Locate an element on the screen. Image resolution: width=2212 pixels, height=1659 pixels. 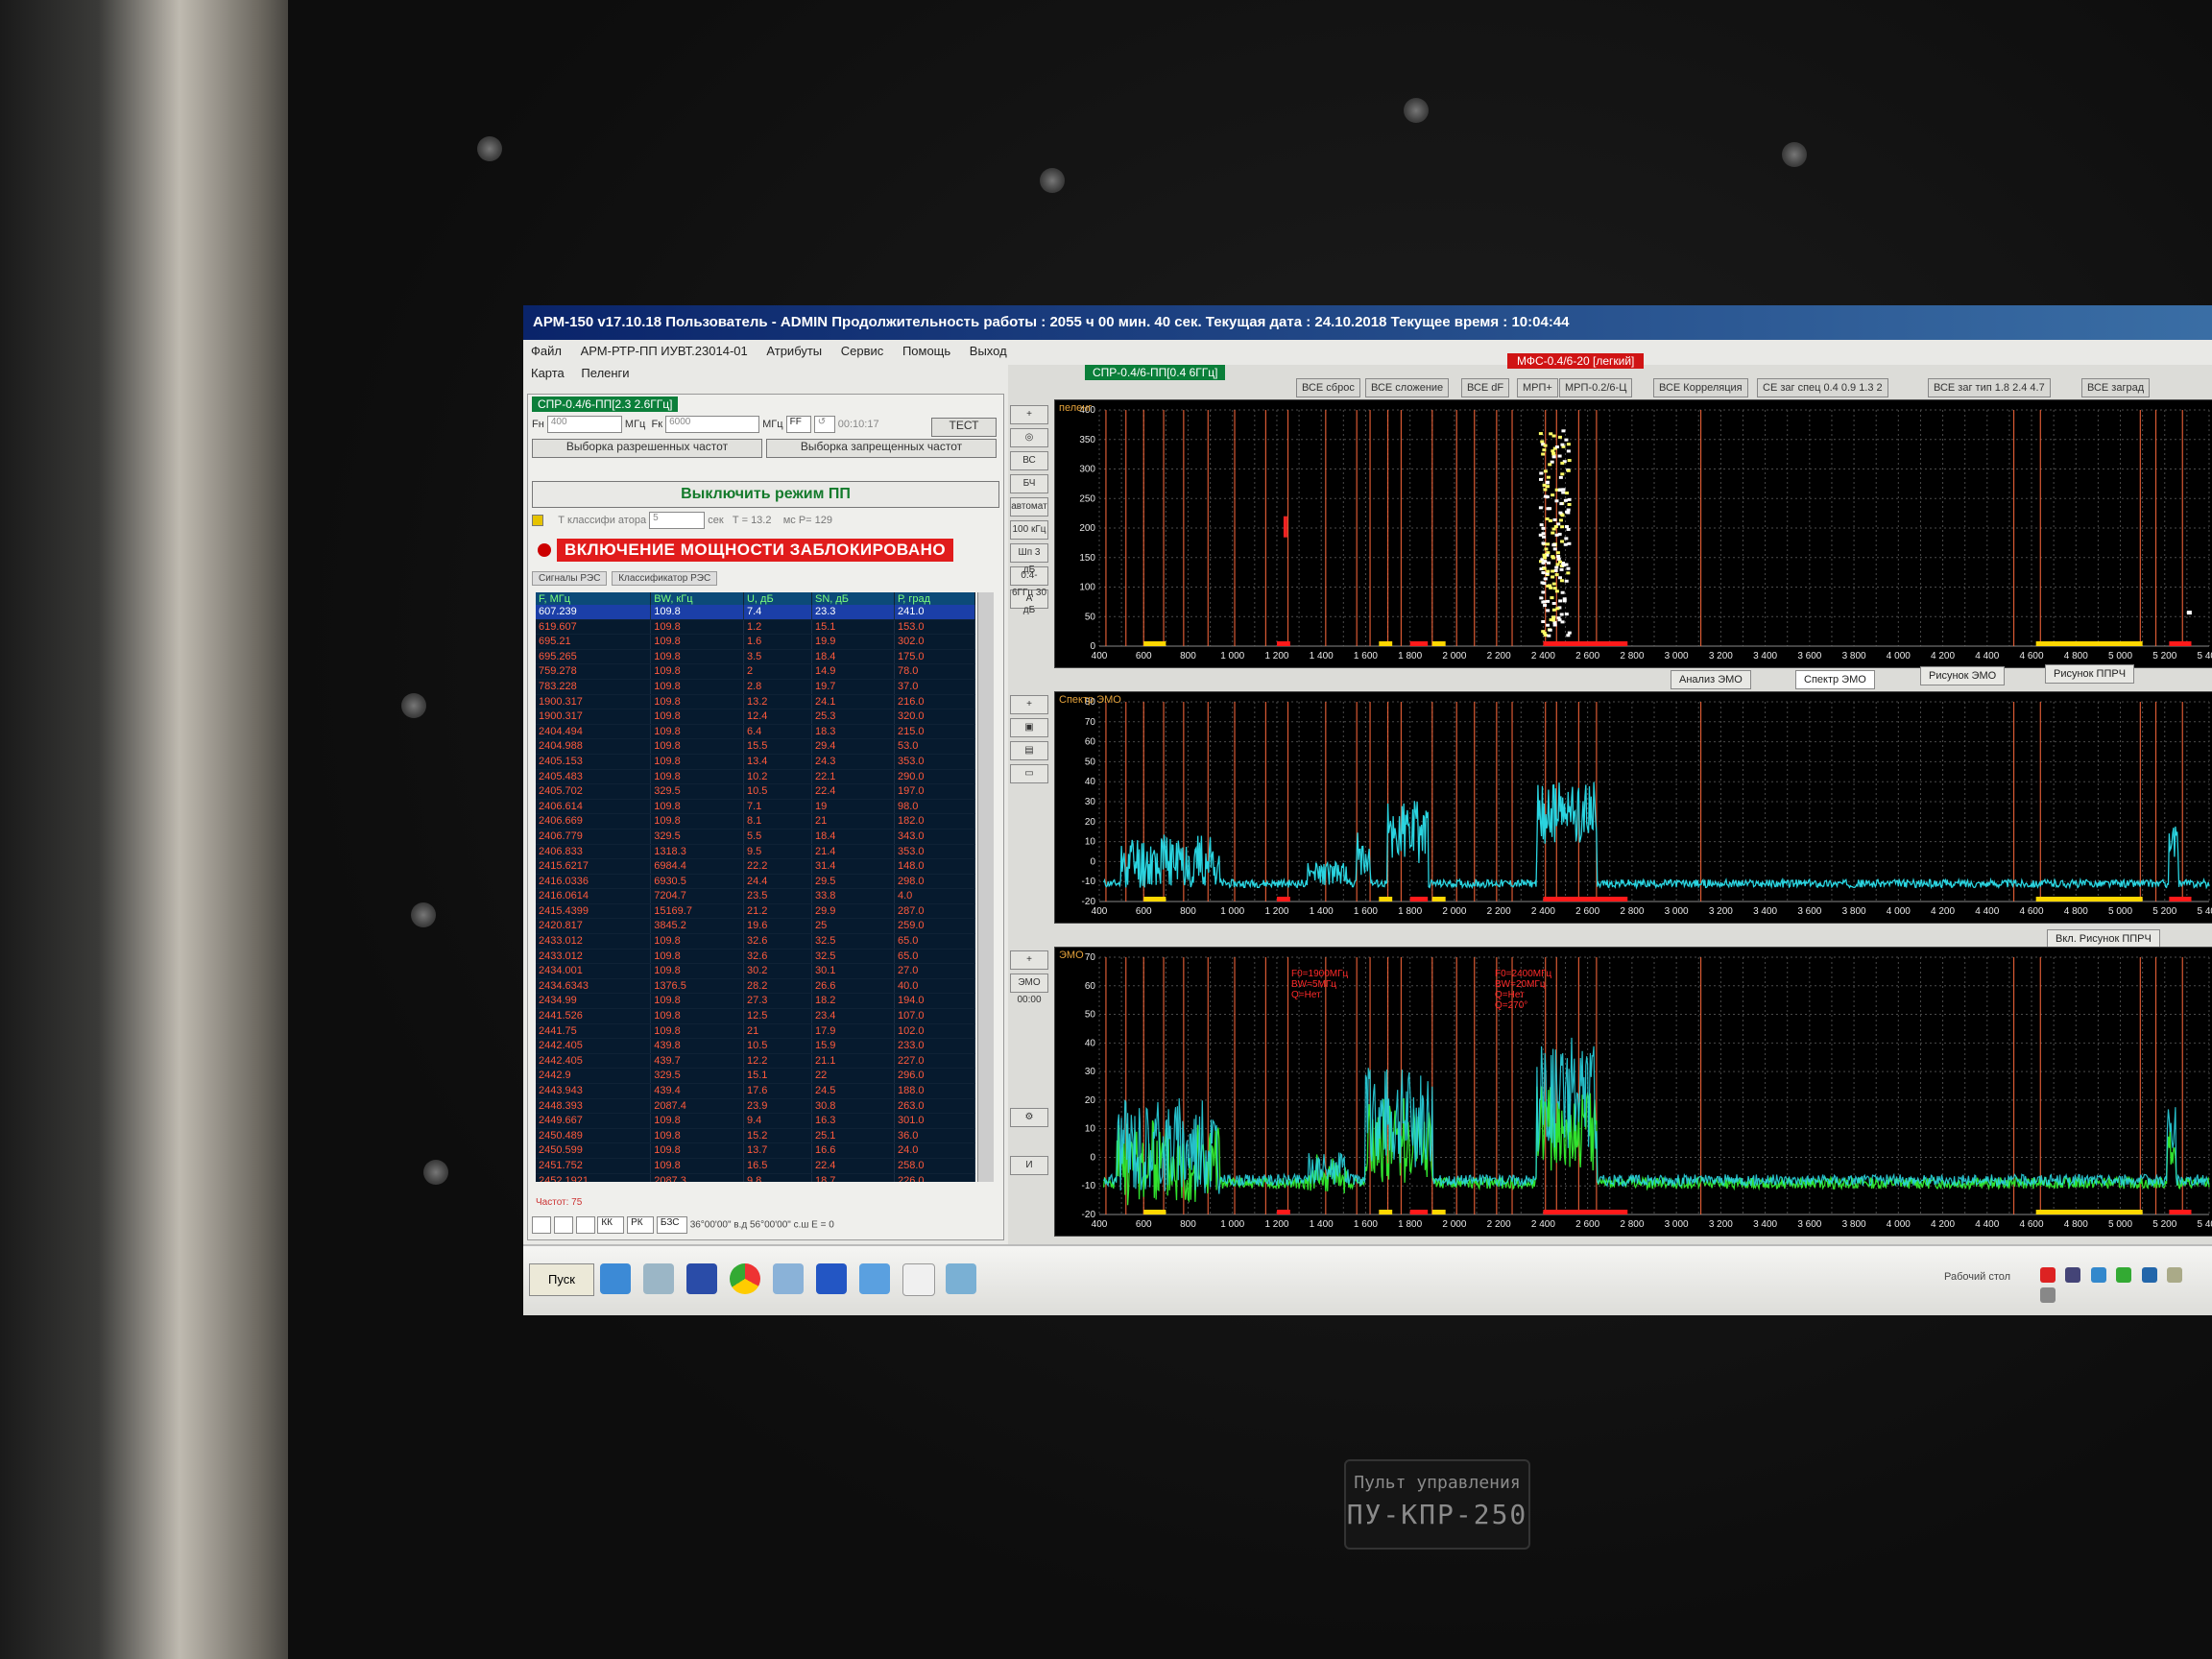
tab-classifier: Классификатор РЭС is located at coordinates (665, 578).